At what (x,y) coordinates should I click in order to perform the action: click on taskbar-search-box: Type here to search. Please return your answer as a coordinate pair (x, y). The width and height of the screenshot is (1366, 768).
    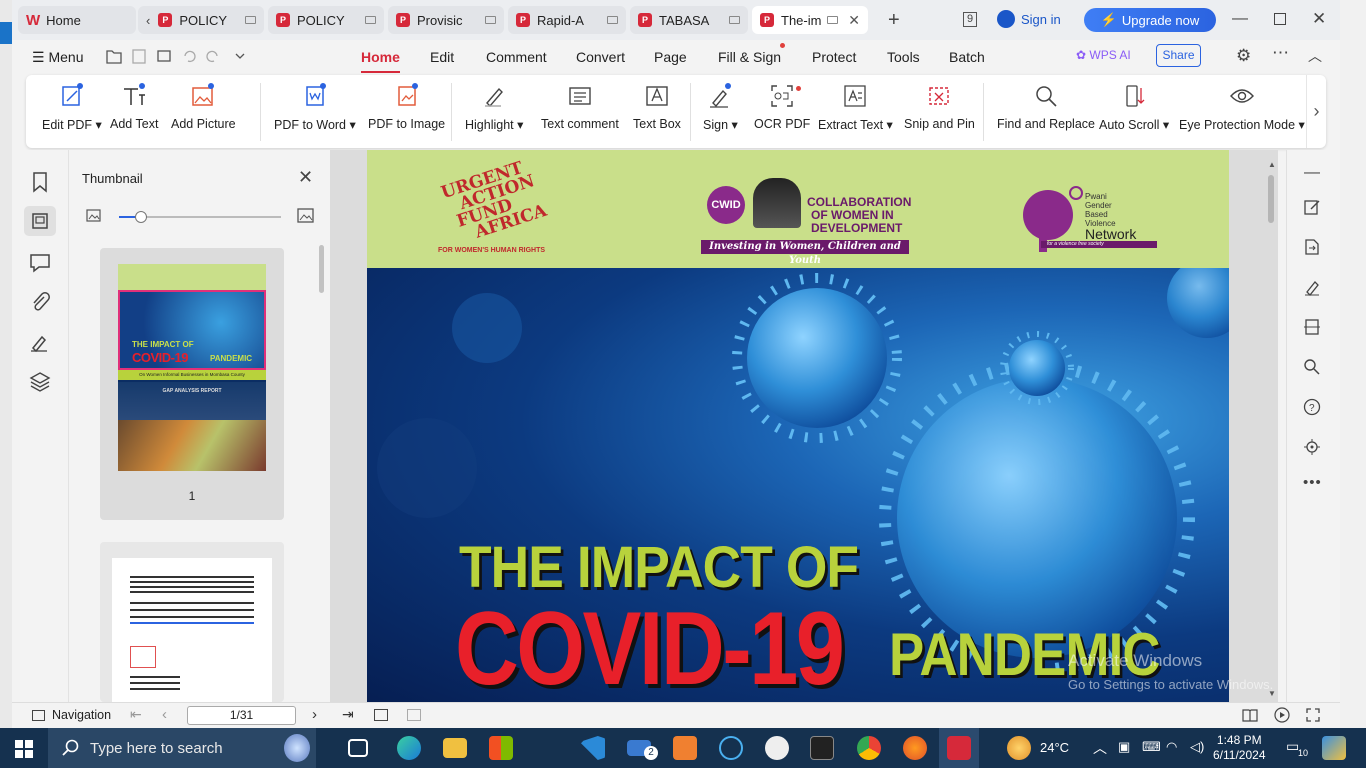
    Looking at the image, I should click on (182, 748).